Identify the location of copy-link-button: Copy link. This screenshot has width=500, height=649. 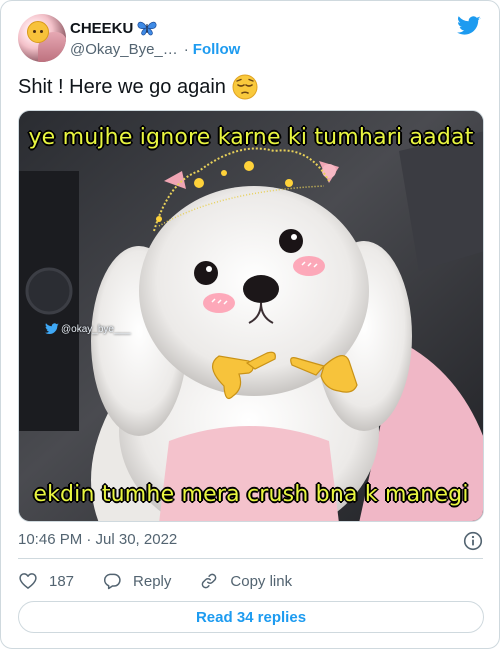
(245, 581).